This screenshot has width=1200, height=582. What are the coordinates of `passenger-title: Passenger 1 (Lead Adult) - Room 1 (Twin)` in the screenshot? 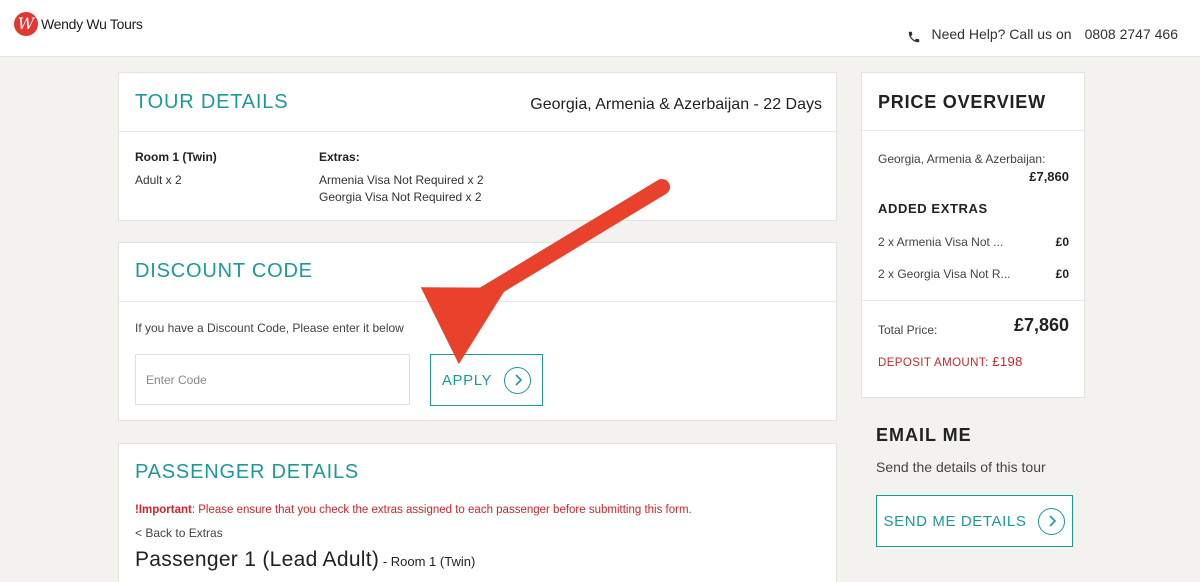 It's located at (305, 560).